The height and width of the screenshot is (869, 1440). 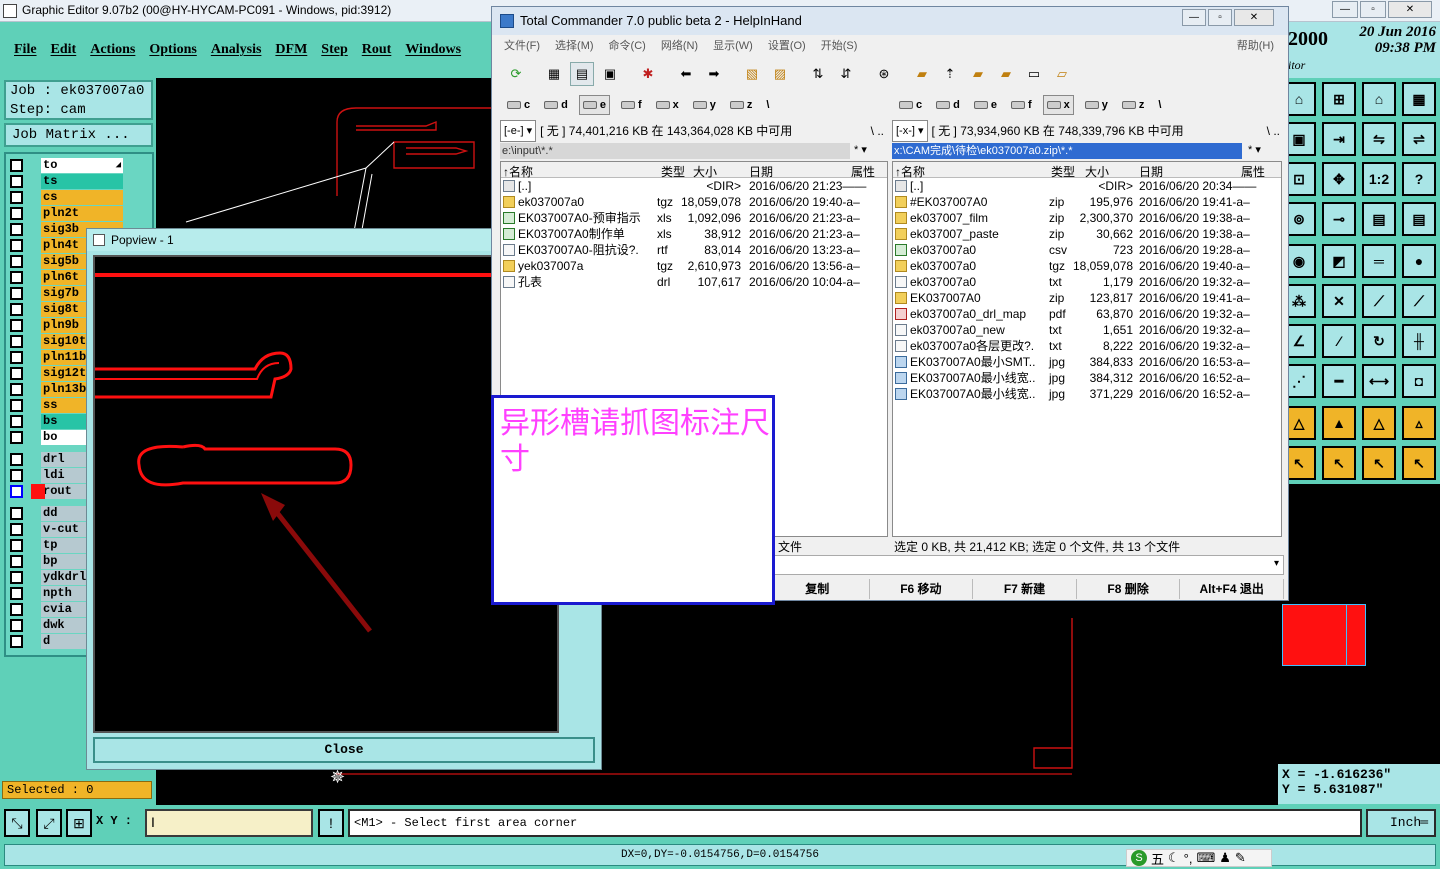 What do you see at coordinates (704, 105) in the screenshot?
I see `left-drive-y: y` at bounding box center [704, 105].